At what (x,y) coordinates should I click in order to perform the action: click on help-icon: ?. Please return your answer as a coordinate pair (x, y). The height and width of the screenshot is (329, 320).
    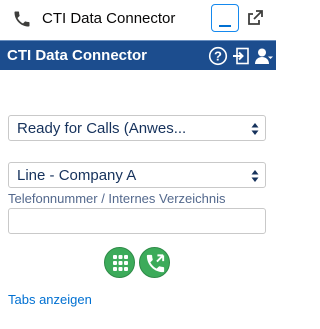
    Looking at the image, I should click on (218, 56).